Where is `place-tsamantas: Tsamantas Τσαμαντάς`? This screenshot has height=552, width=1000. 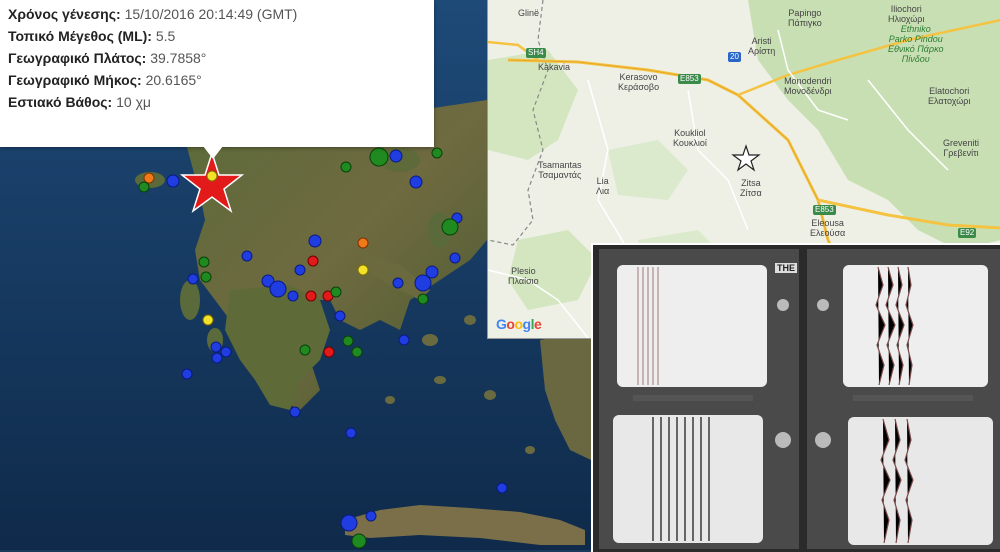
place-tsamantas: Tsamantas Τσαμαντάς is located at coordinates (560, 170).